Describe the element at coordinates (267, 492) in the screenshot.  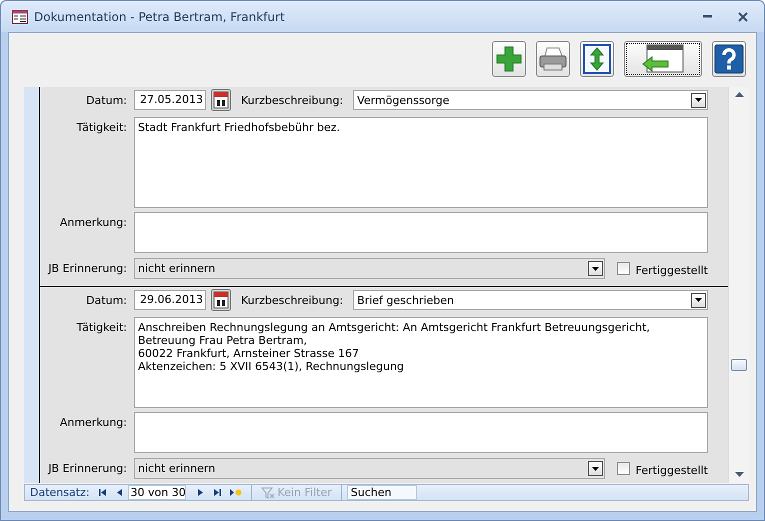
I see `filter-icon` at that location.